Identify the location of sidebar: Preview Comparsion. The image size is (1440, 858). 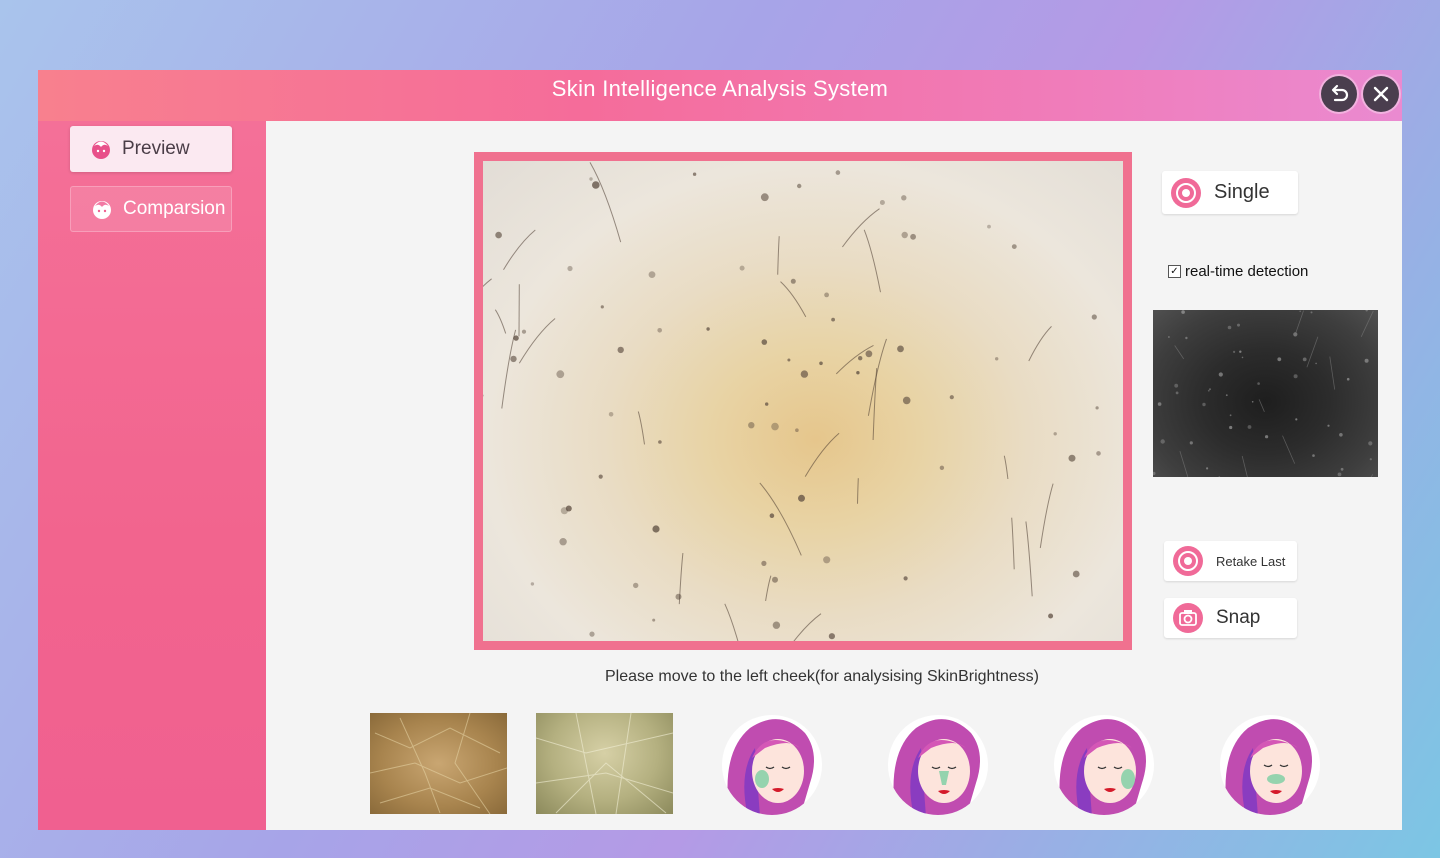
(152, 475).